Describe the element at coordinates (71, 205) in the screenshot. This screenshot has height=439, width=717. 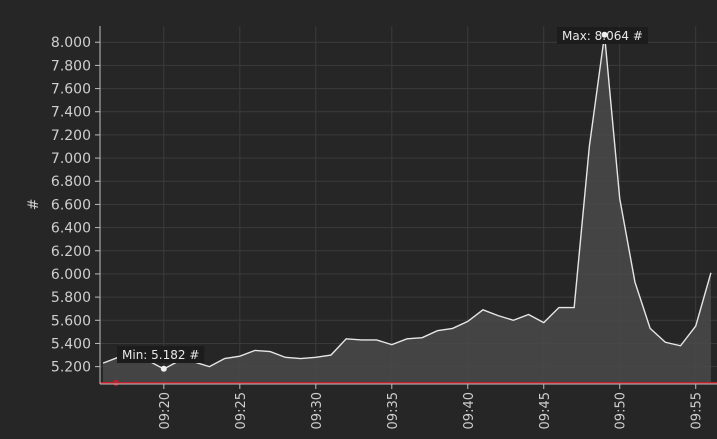
I see `y-tick-label: 6.600` at that location.